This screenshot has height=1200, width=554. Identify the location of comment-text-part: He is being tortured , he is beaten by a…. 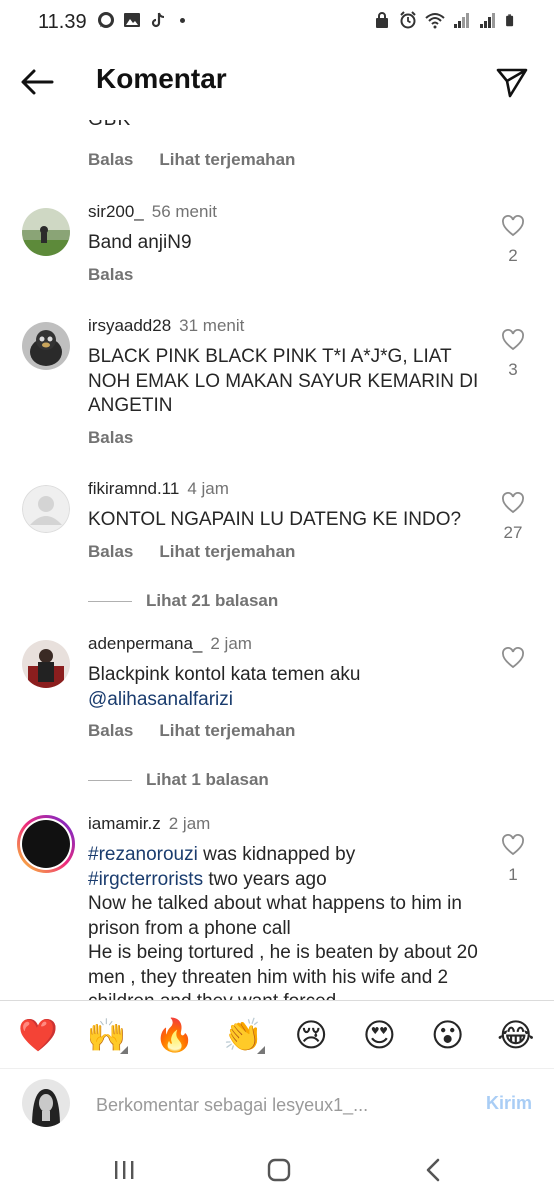
(283, 971).